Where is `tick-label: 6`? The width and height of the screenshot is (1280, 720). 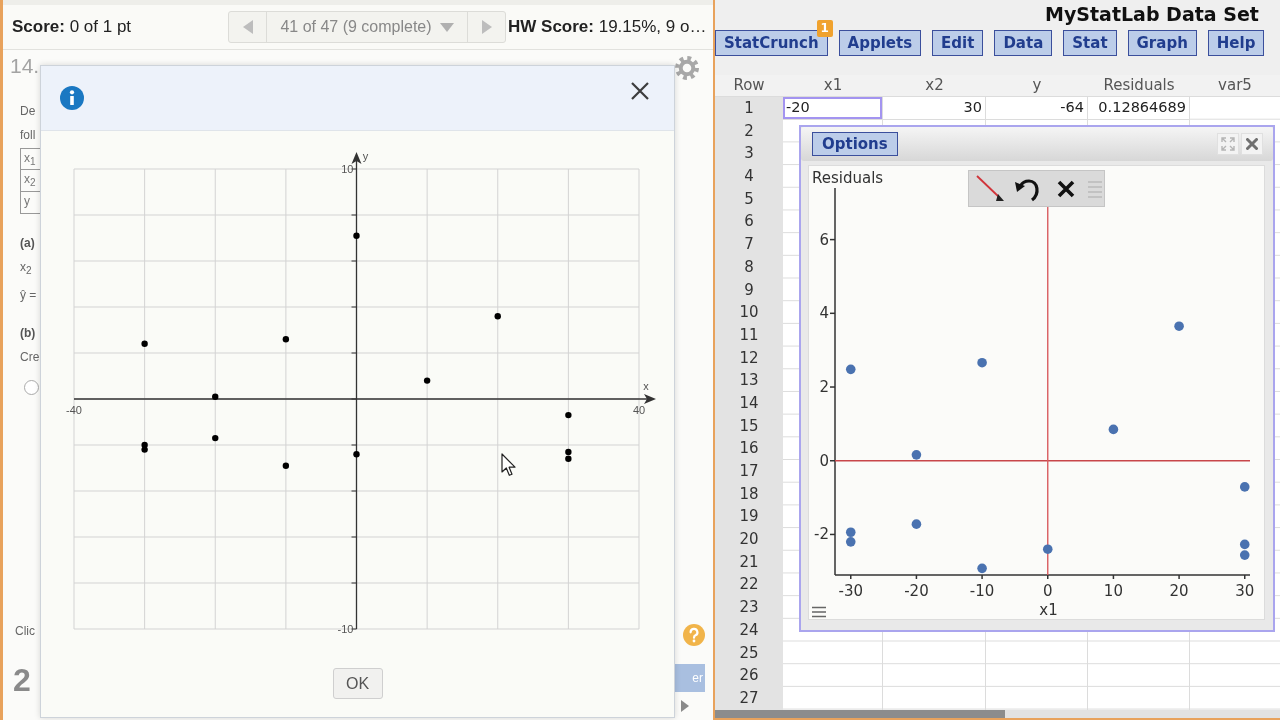 tick-label: 6 is located at coordinates (824, 239).